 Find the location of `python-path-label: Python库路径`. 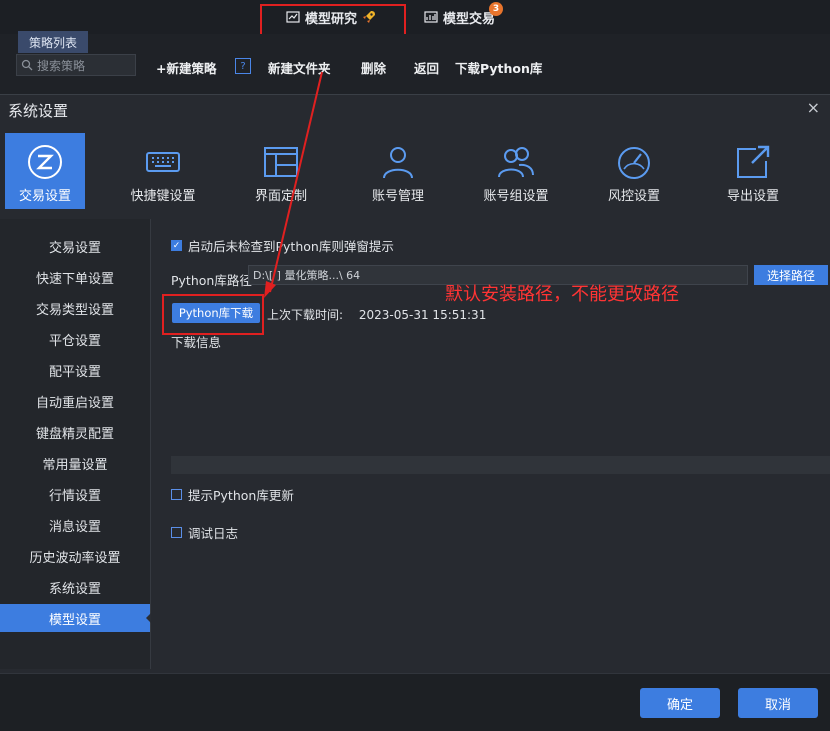

python-path-label: Python库路径 is located at coordinates (211, 280).